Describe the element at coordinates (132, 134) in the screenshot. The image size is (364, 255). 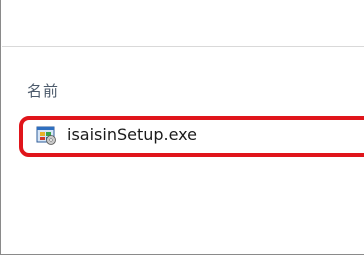
I see `file-name-label: isaisinSetup.exe` at that location.